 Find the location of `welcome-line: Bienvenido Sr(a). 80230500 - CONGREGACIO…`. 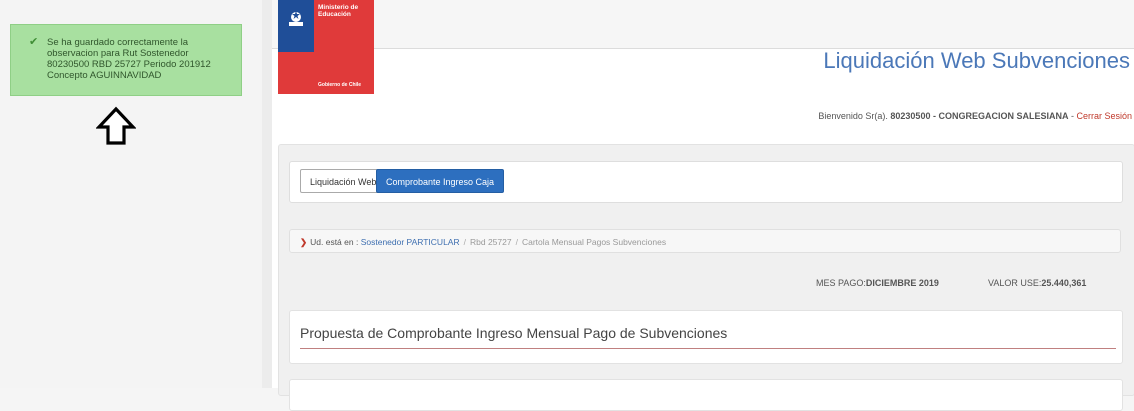

welcome-line: Bienvenido Sr(a). 80230500 - CONGREGACIO… is located at coordinates (975, 116).